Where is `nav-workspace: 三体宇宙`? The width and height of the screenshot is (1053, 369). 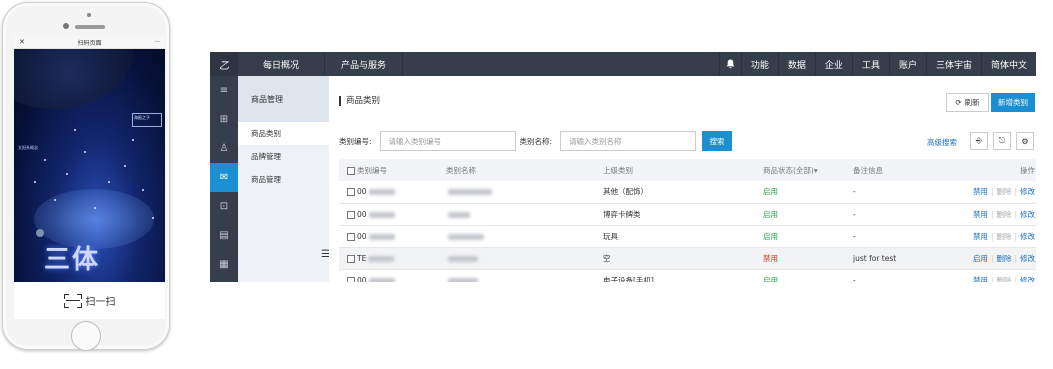 nav-workspace: 三体宇宙 is located at coordinates (953, 64).